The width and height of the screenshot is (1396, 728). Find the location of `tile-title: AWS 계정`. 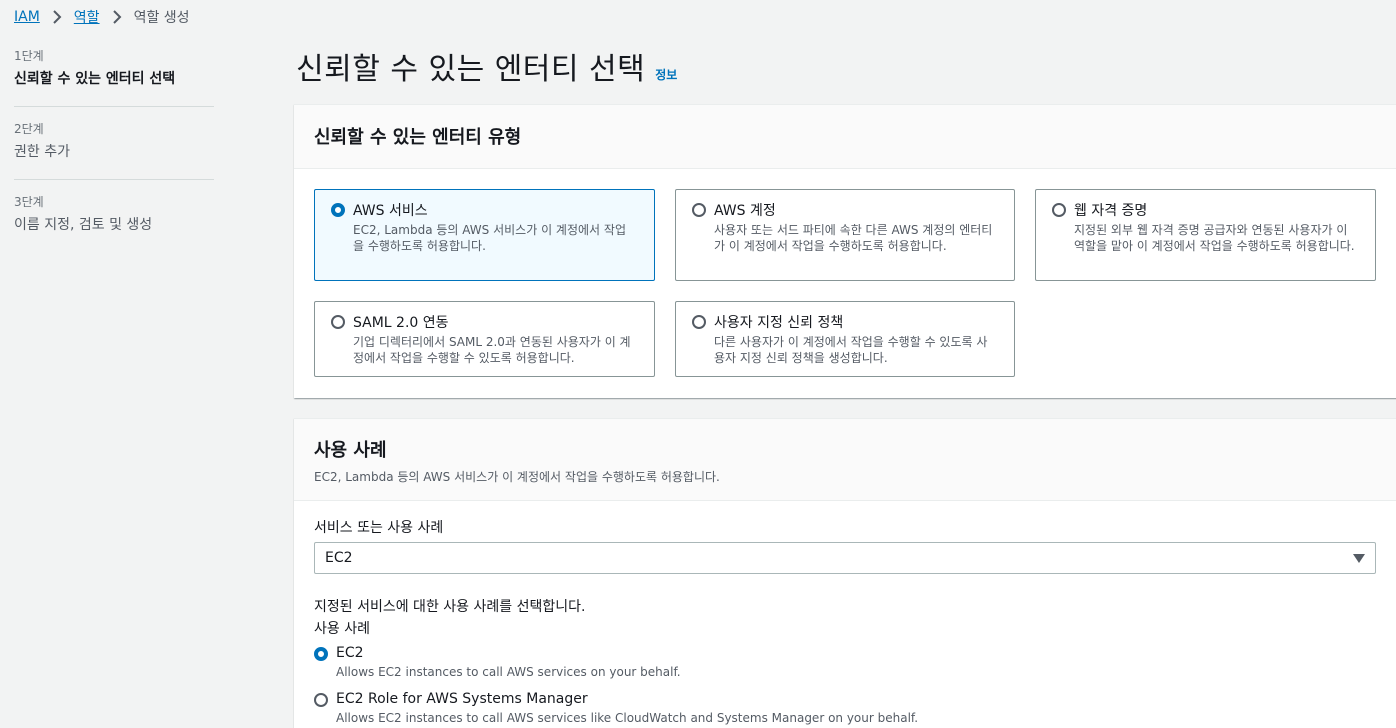

tile-title: AWS 계정 is located at coordinates (745, 211).